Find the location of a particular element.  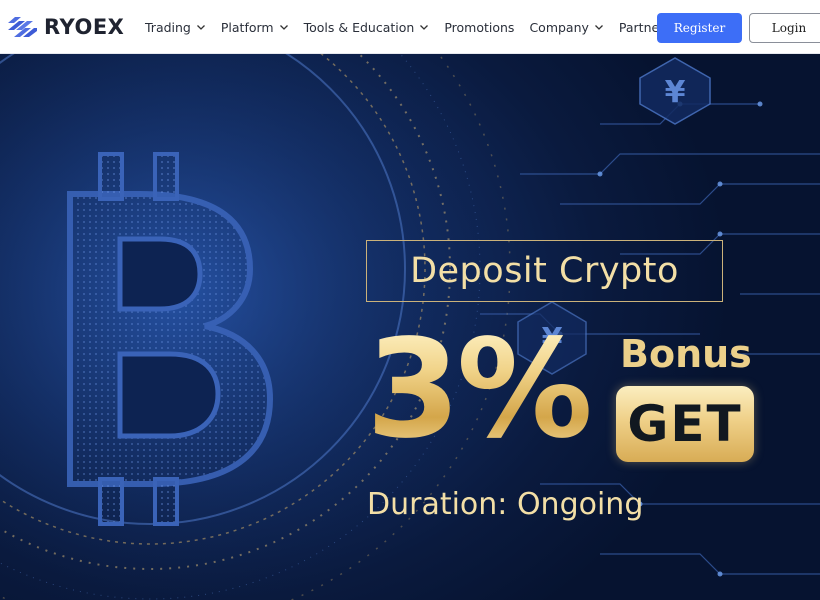

login-button: Login is located at coordinates (784, 28).